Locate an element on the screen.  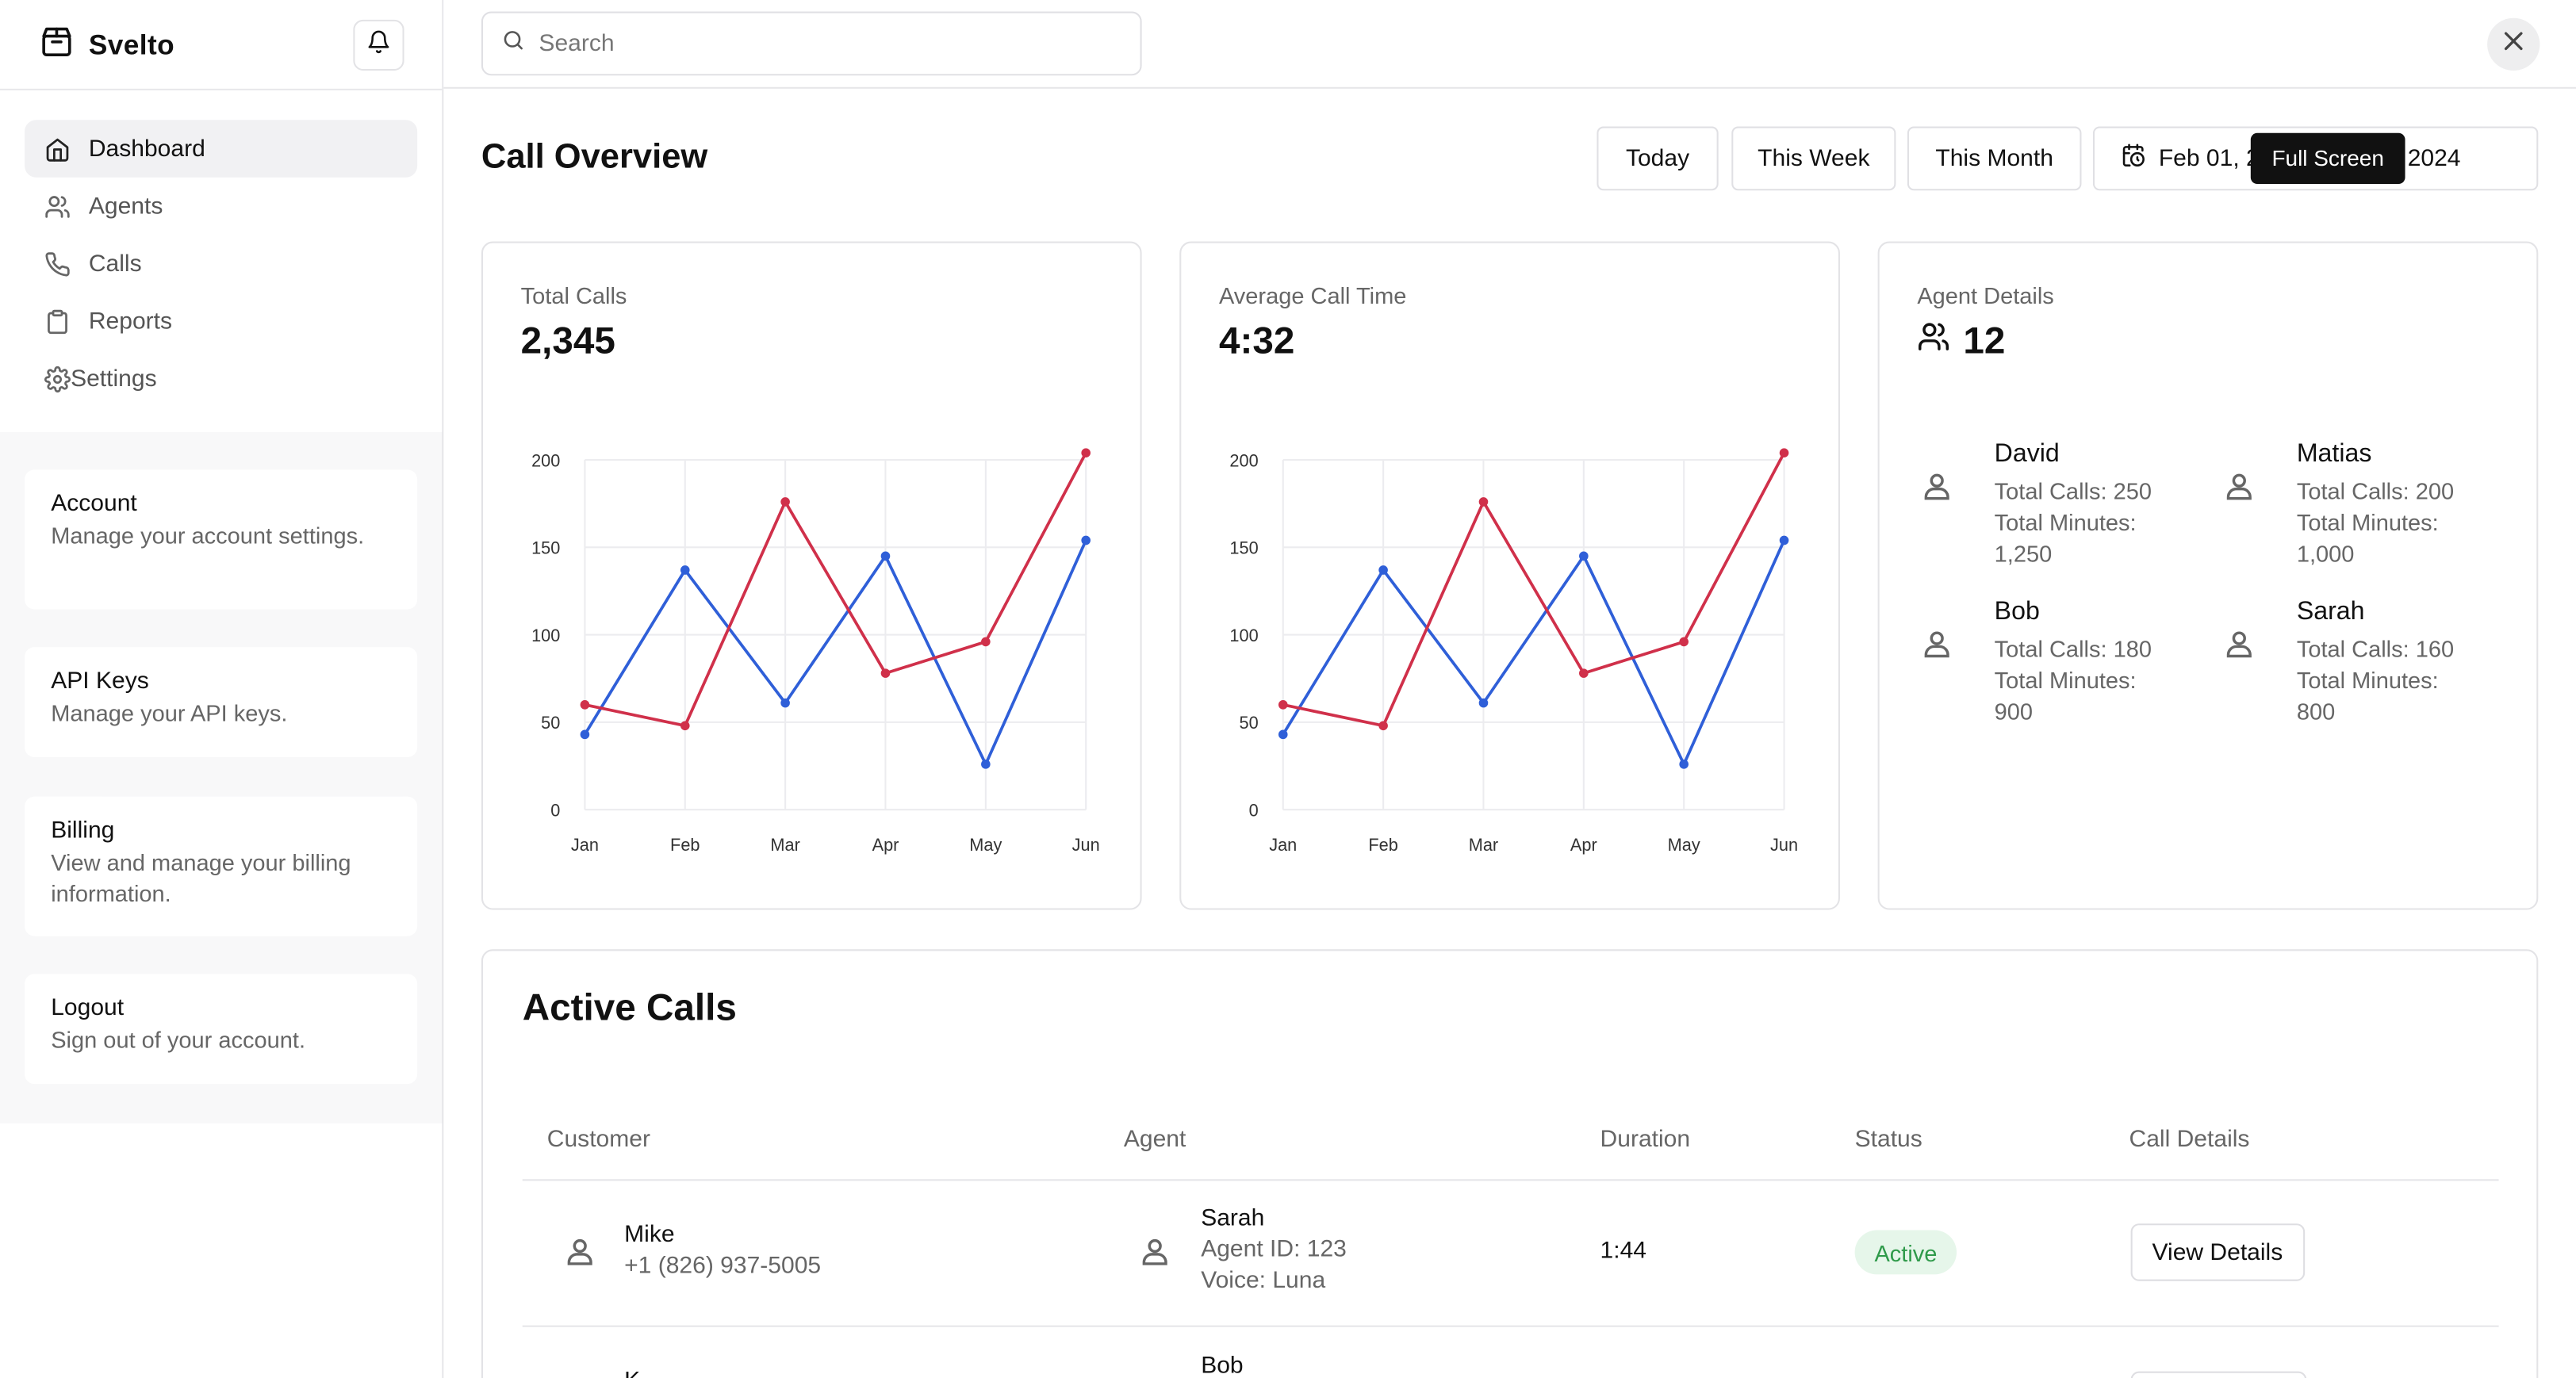
search-box is located at coordinates (812, 44).